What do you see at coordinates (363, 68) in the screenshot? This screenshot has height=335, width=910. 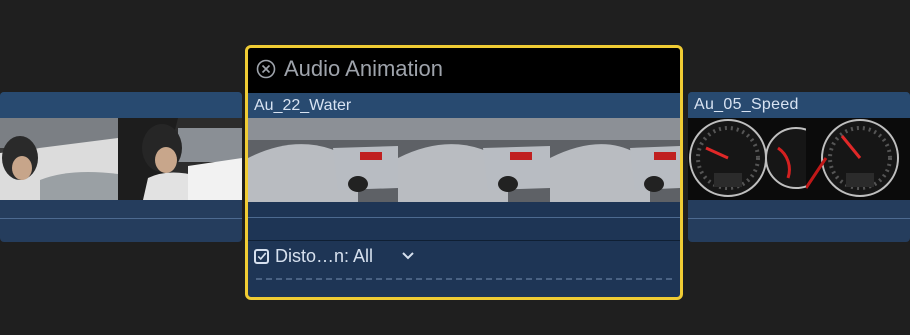 I see `audio-animation-title: Audio Animation` at bounding box center [363, 68].